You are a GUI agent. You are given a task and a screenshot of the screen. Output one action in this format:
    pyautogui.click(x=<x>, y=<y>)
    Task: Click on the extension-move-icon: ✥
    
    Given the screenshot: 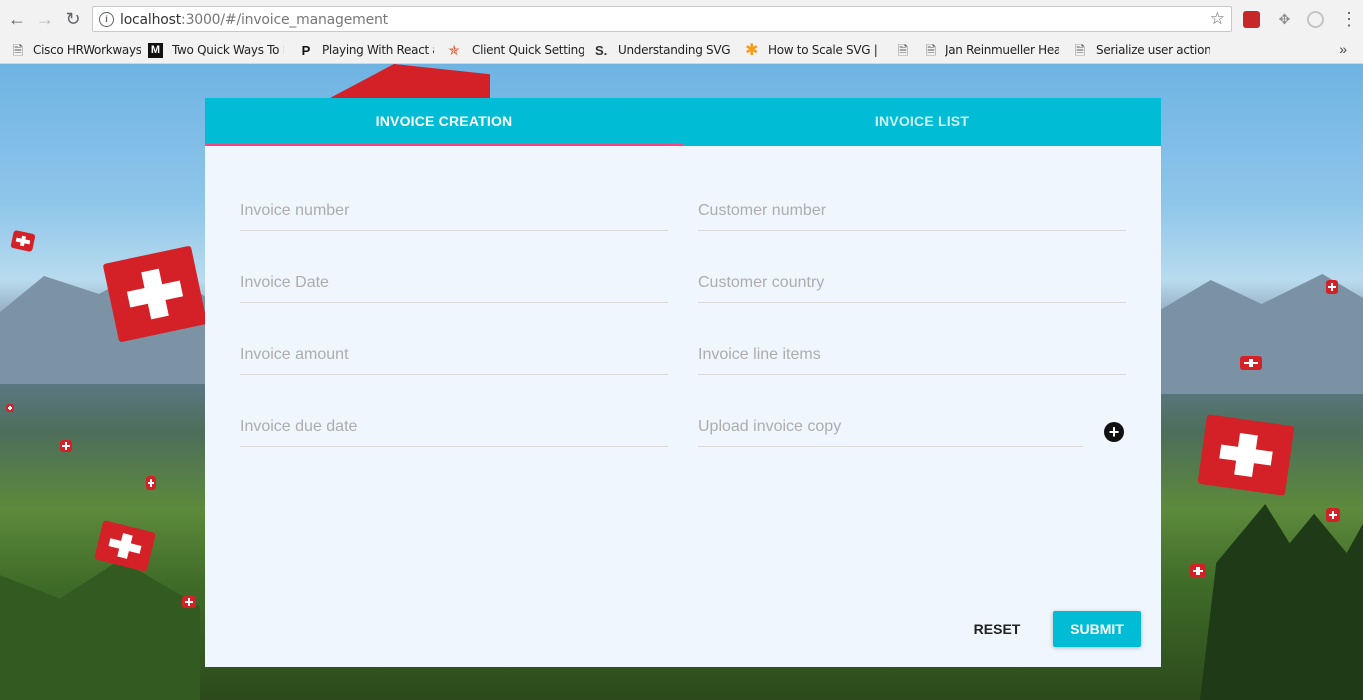 What is the action you would take?
    pyautogui.click(x=1284, y=19)
    